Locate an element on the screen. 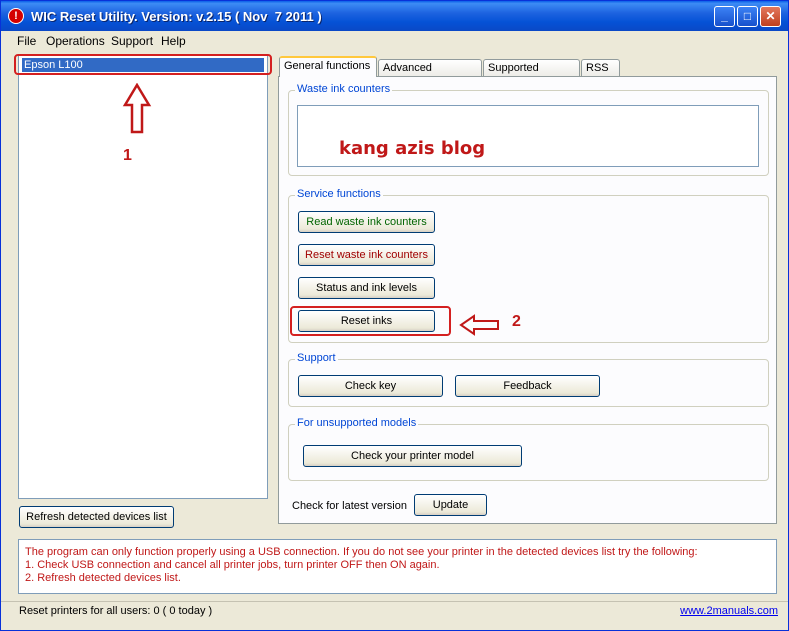 The image size is (789, 631). unsupported-models-label: For unsupported models is located at coordinates (357, 423).